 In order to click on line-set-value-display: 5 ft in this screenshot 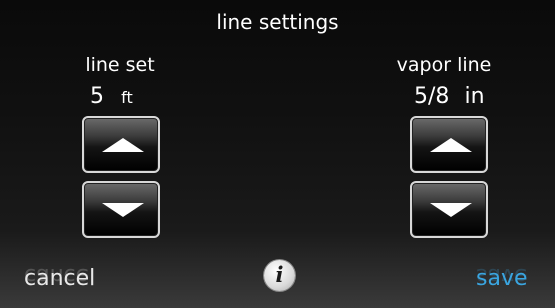, I will do `click(111, 96)`.